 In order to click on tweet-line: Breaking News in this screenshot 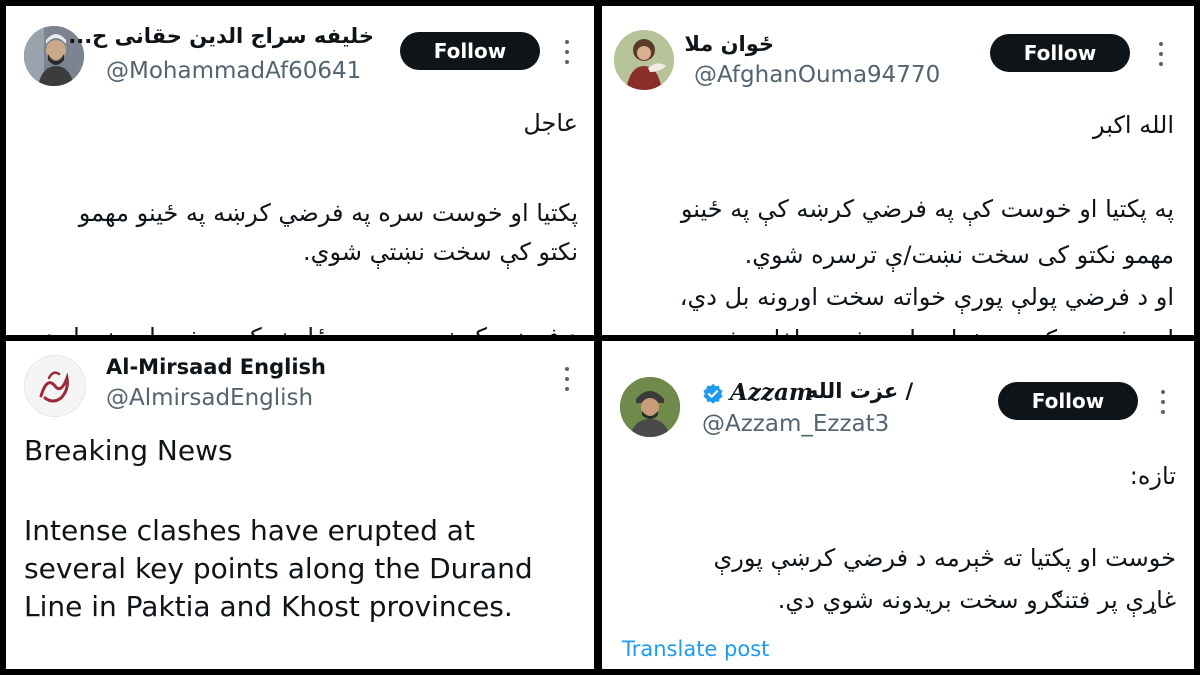, I will do `click(128, 450)`.